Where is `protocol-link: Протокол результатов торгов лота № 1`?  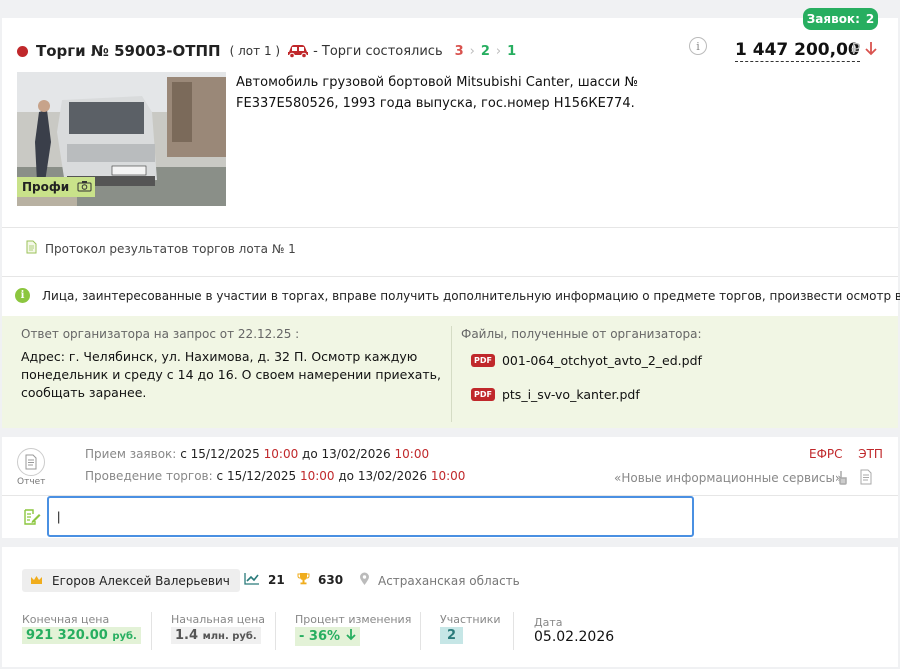
protocol-link: Протокол результатов торгов лота № 1 is located at coordinates (161, 248).